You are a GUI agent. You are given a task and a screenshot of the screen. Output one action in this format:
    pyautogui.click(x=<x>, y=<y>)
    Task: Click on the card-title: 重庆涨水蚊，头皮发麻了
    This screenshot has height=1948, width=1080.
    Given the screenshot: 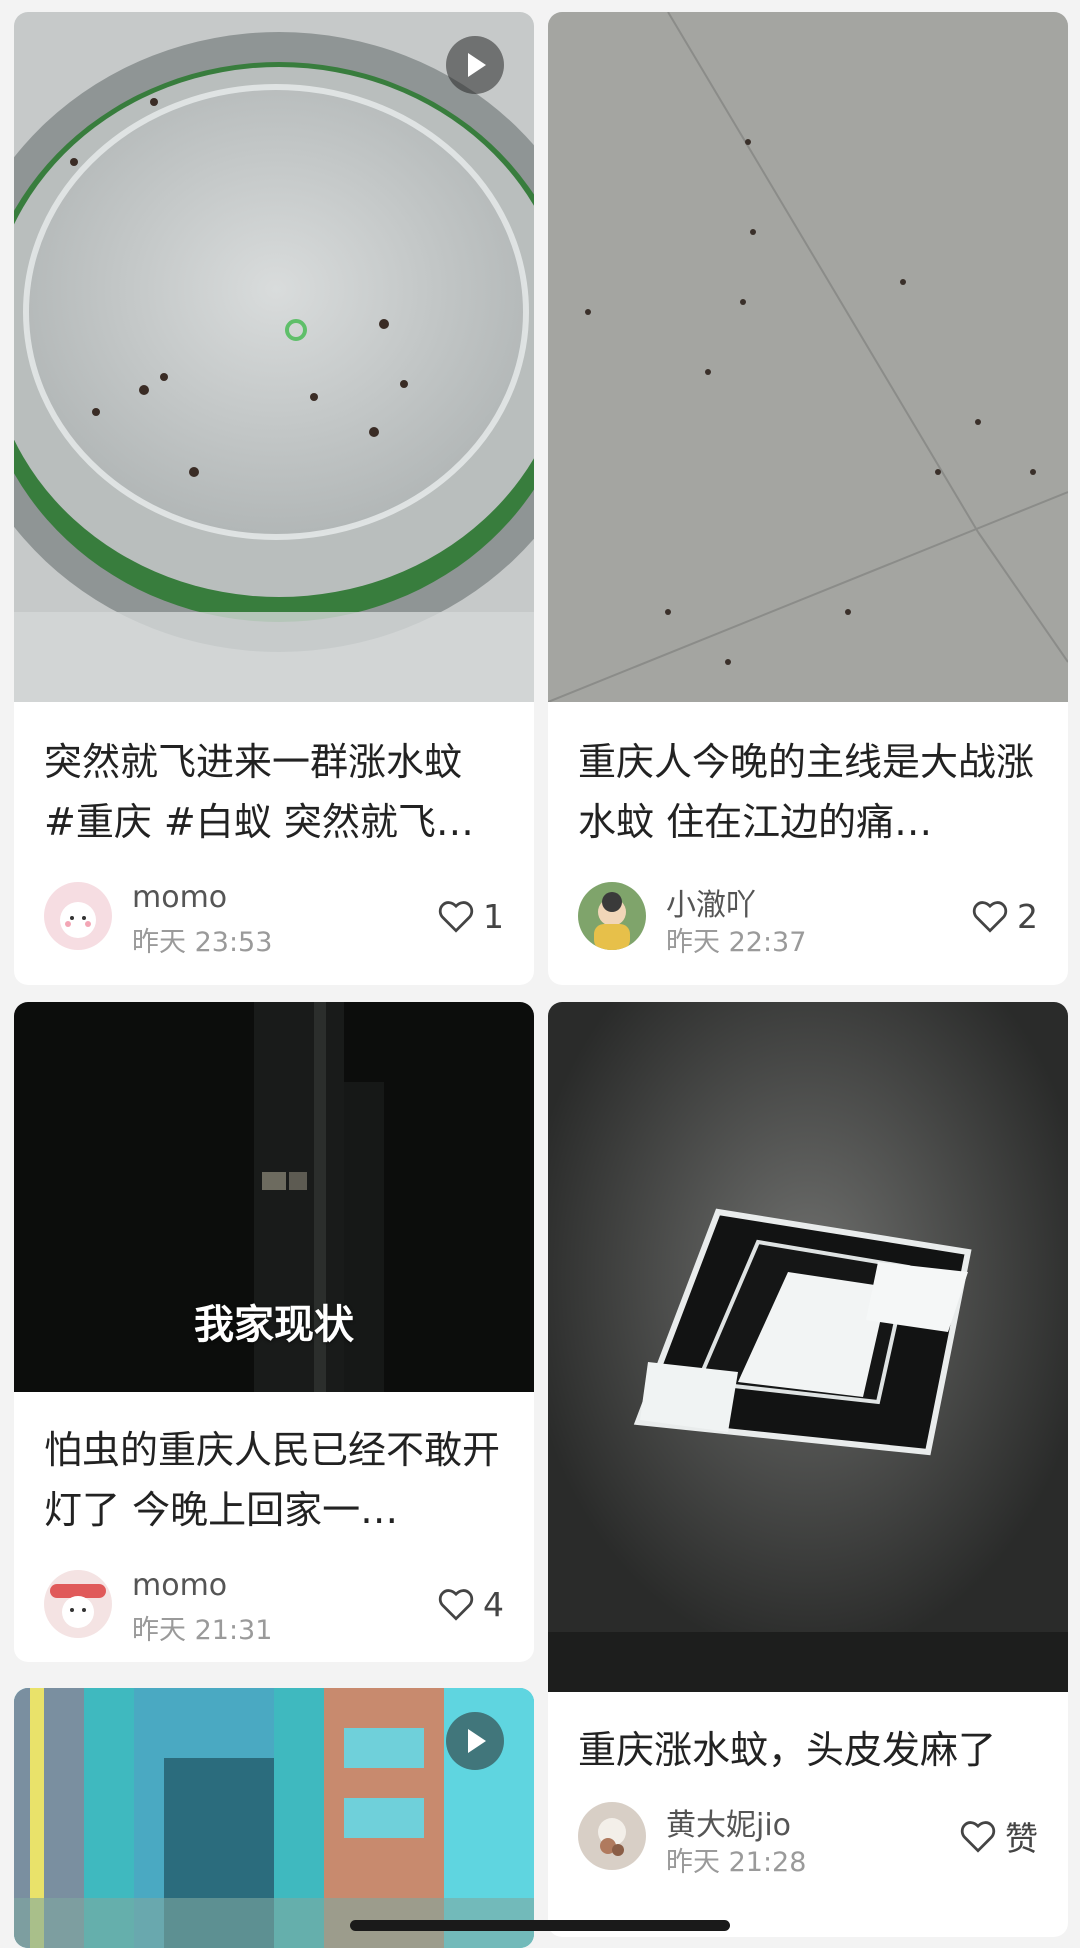 What is the action you would take?
    pyautogui.click(x=787, y=1750)
    